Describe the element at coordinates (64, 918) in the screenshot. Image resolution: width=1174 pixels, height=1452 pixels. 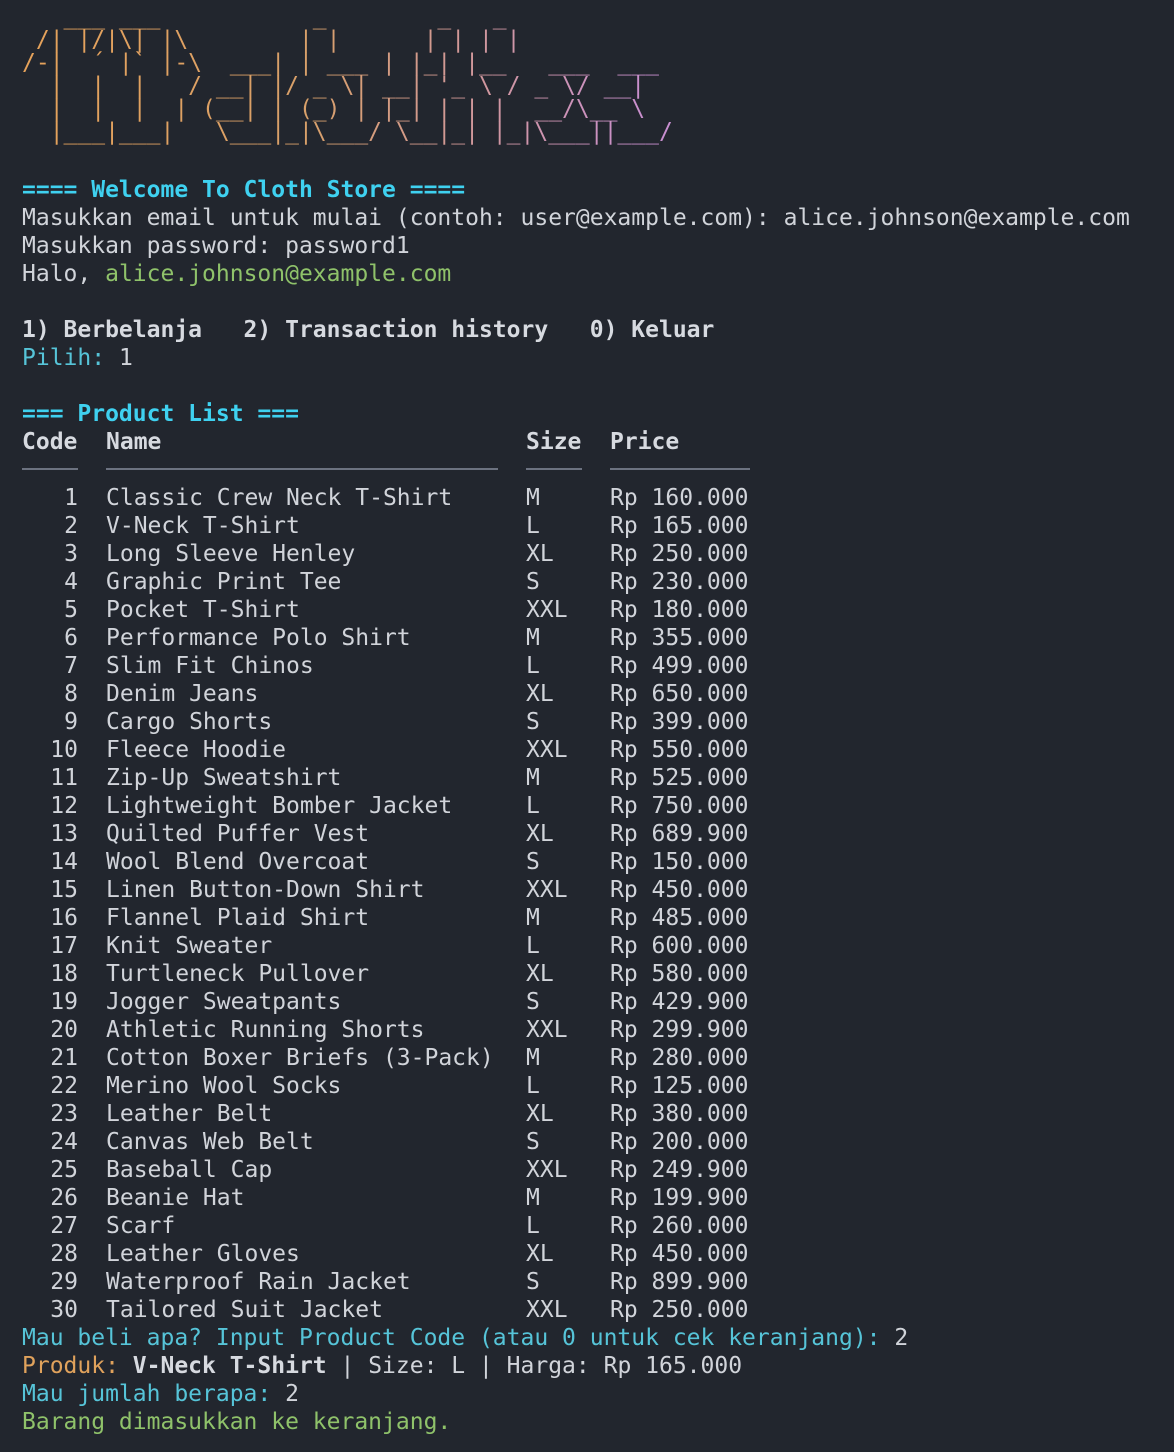
I see `product-code: 16` at that location.